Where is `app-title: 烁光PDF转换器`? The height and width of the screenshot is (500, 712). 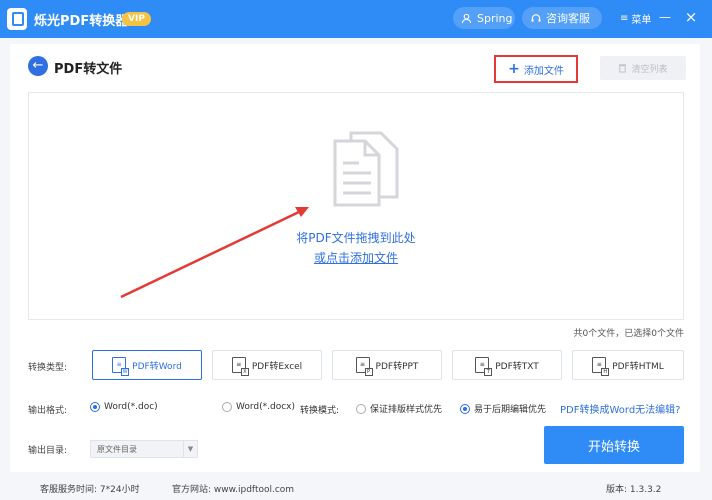
app-title: 烁光PDF转换器 is located at coordinates (81, 21).